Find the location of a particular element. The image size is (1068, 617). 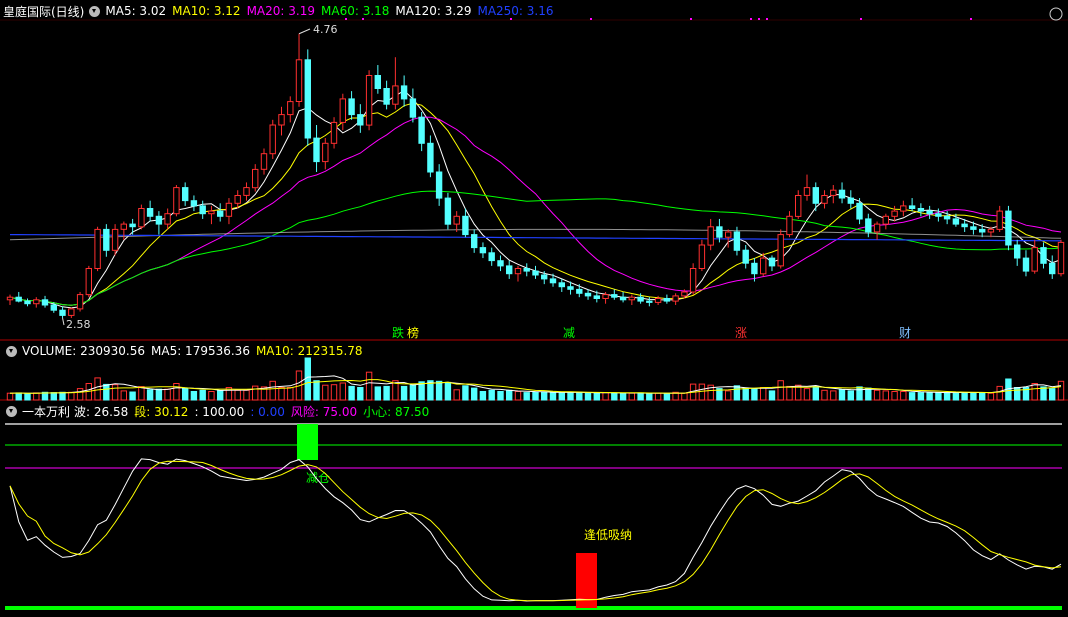

low-price-label: 2.58 is located at coordinates (78, 324).